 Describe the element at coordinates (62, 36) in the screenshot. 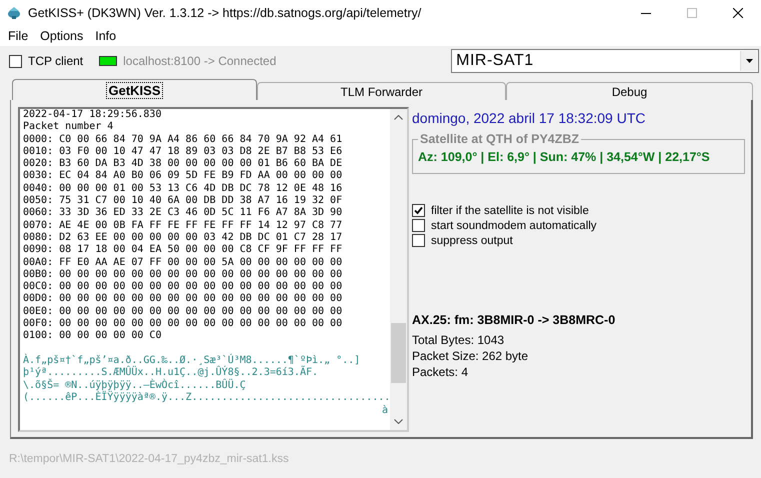

I see `menu-item: Options` at that location.